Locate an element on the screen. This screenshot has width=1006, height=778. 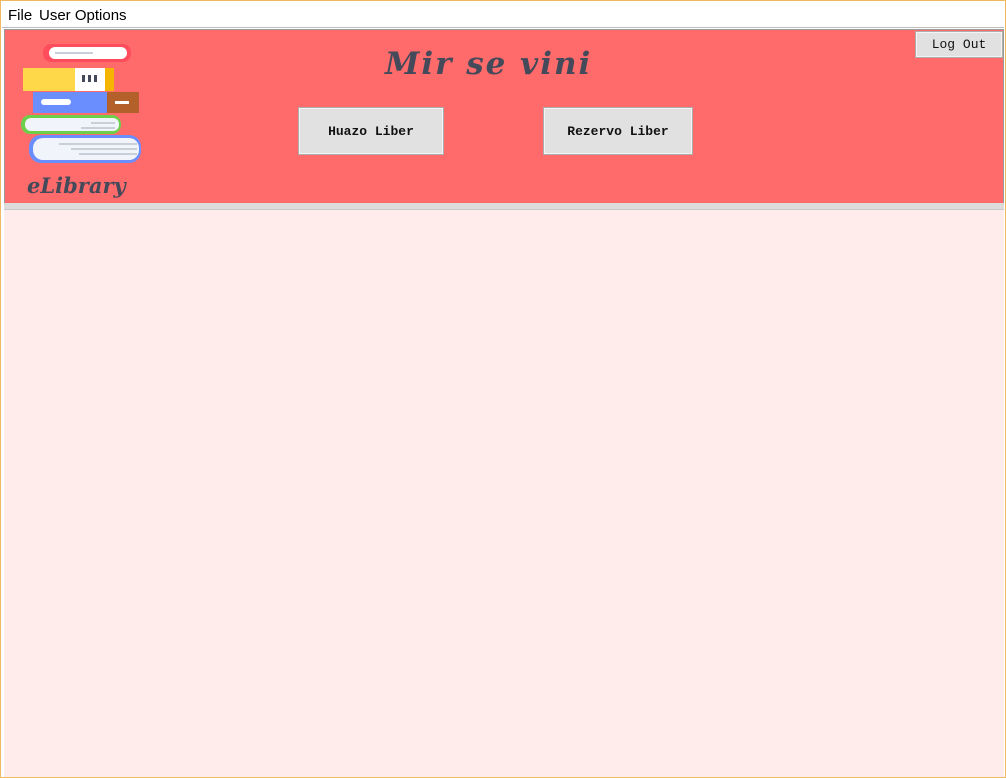
menu-bar: File User Options is located at coordinates (503, 16).